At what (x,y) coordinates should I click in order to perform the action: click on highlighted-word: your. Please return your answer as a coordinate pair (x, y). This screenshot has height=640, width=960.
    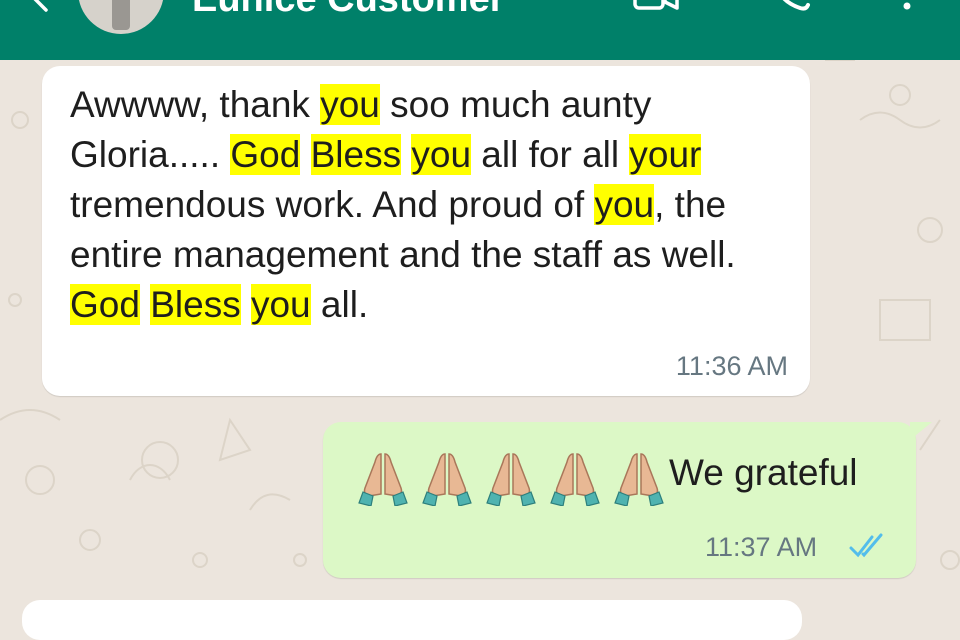
    Looking at the image, I should click on (665, 154).